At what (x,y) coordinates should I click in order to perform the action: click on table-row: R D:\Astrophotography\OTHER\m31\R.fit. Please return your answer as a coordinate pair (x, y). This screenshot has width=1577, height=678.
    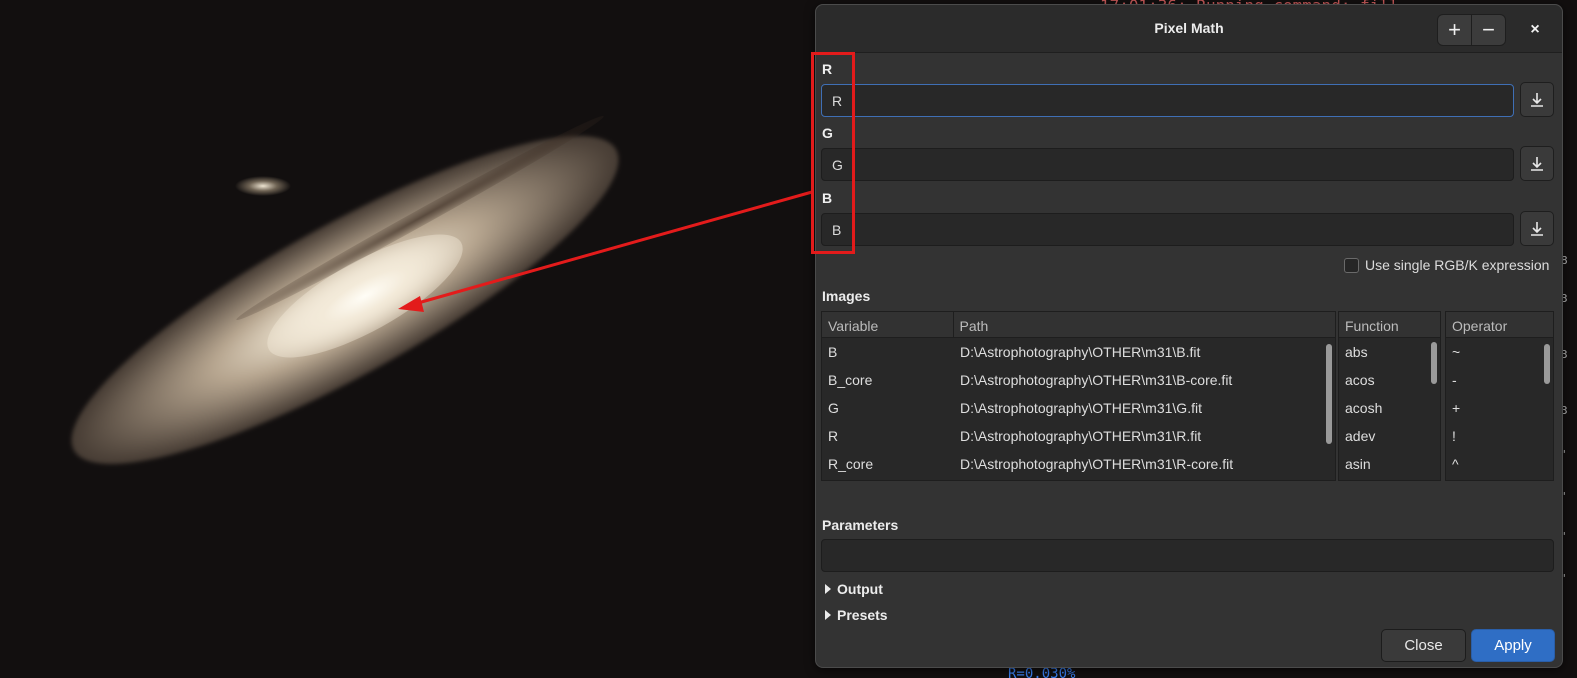
    Looking at the image, I should click on (1078, 436).